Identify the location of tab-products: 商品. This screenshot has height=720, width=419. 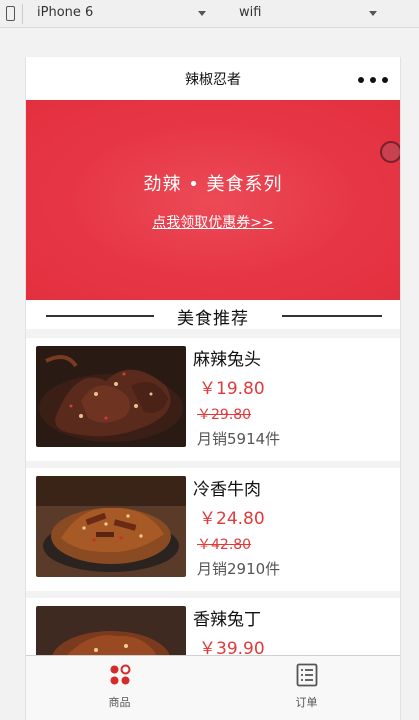
(119, 688).